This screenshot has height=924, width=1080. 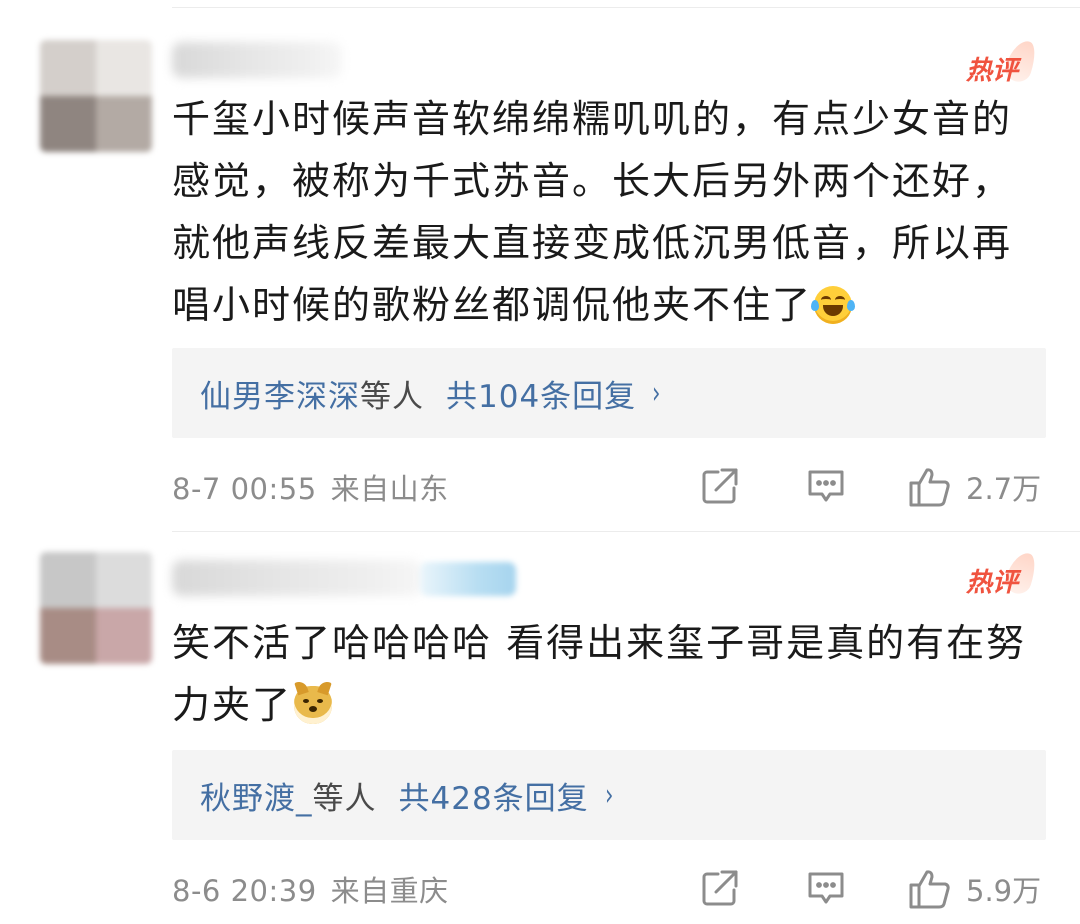 I want to click on comment-line: 力夹了, so click(x=232, y=705).